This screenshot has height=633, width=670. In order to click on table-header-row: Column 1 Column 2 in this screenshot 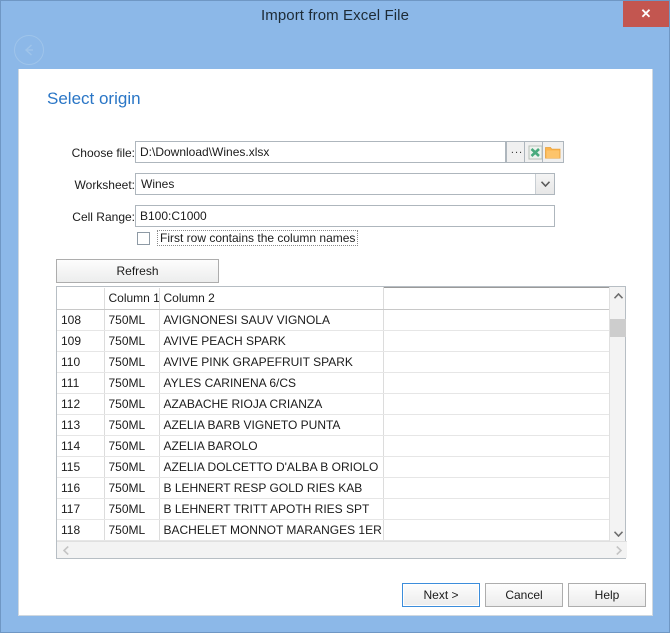, I will do `click(333, 298)`.